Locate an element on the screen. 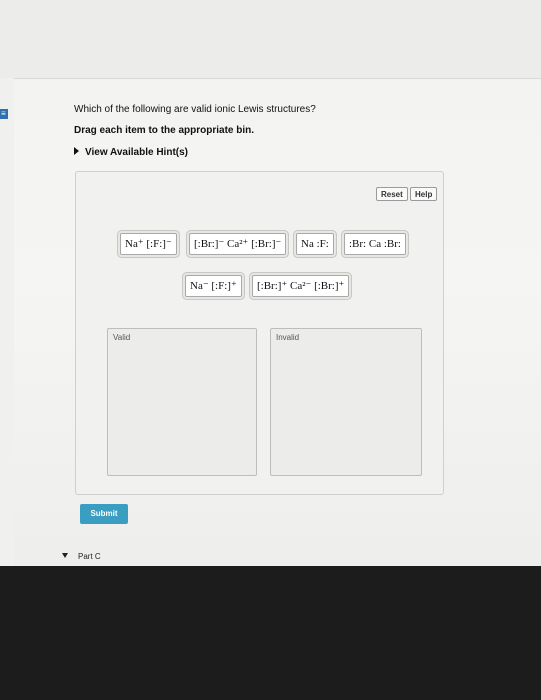 Image resolution: width=541 pixels, height=700 pixels. valid-bin: Valid is located at coordinates (182, 402).